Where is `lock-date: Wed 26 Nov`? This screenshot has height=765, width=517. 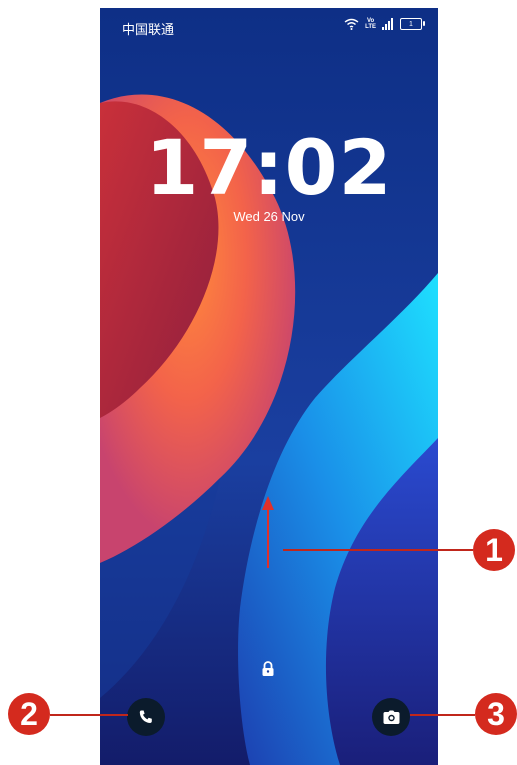
lock-date: Wed 26 Nov is located at coordinates (269, 216).